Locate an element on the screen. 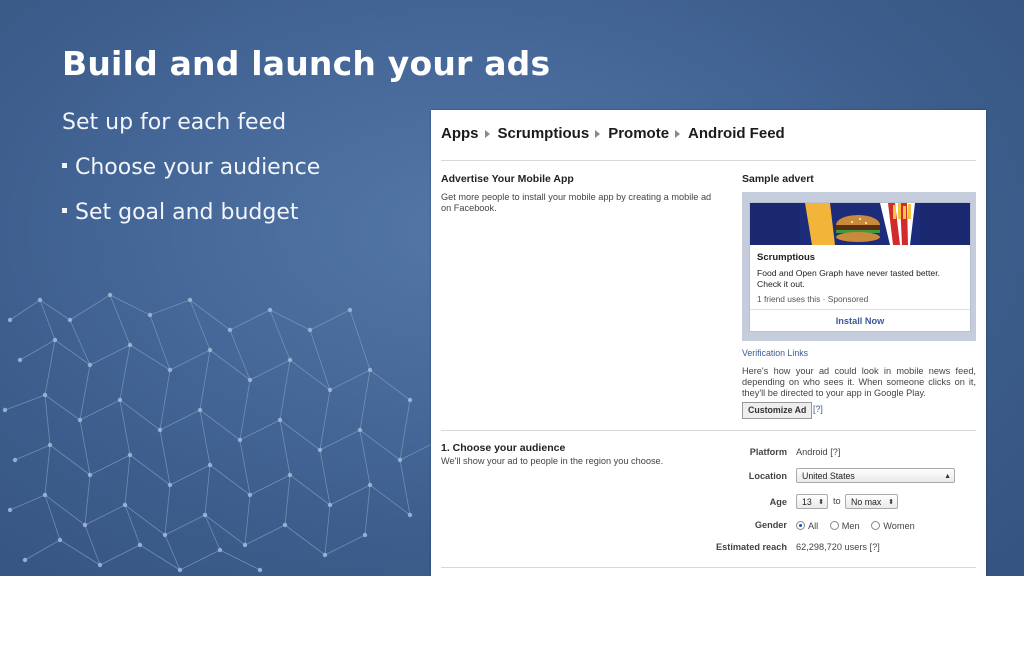 The width and height of the screenshot is (1024, 670). bullet-item: Choose your audience is located at coordinates (191, 167).